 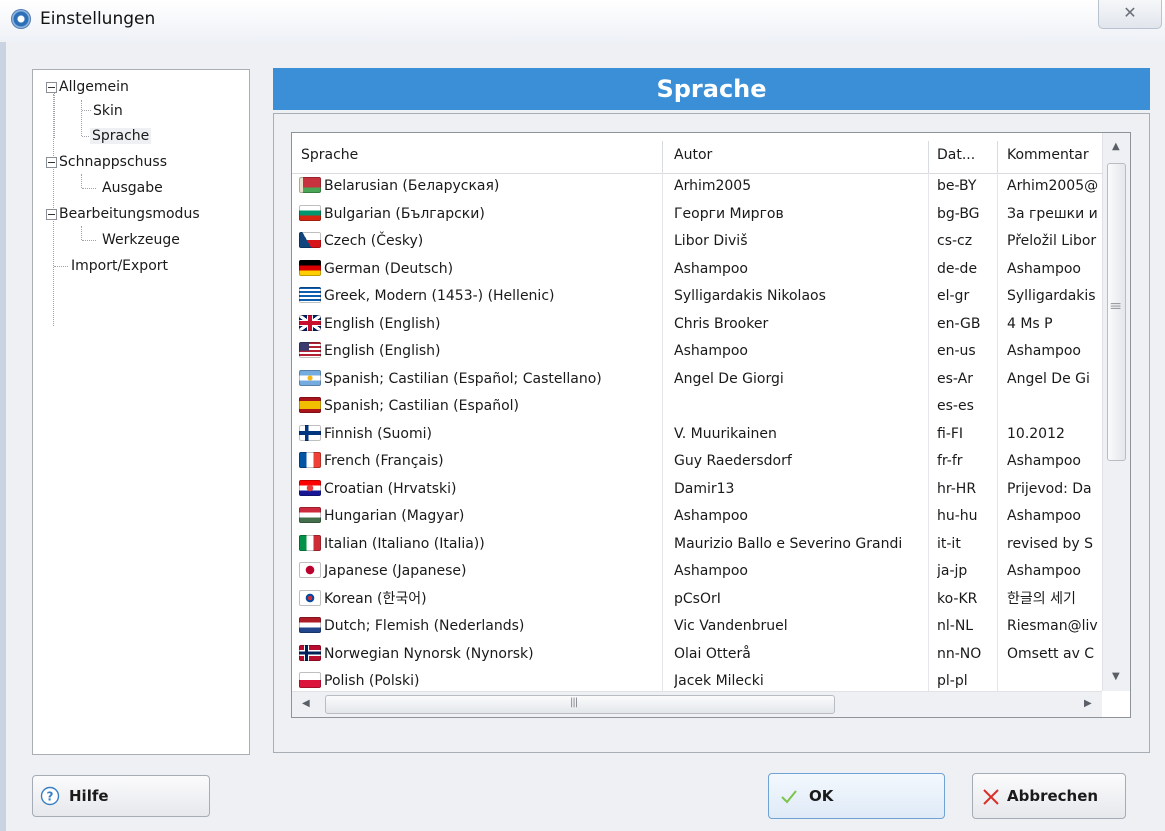 What do you see at coordinates (310, 515) in the screenshot?
I see `flag-hu-icon` at bounding box center [310, 515].